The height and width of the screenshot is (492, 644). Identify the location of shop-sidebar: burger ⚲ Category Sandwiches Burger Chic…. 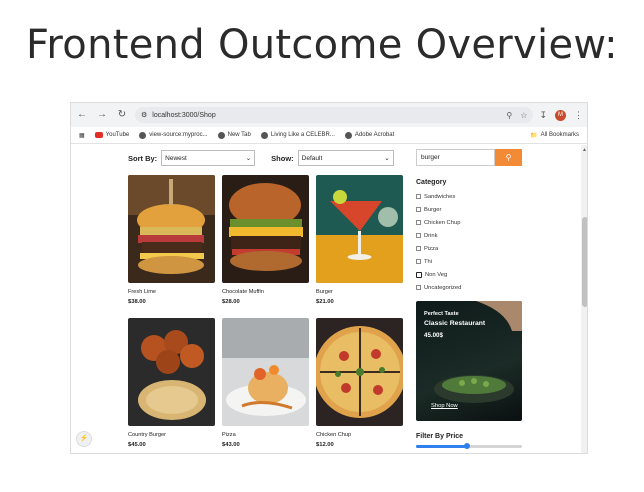
(471, 299).